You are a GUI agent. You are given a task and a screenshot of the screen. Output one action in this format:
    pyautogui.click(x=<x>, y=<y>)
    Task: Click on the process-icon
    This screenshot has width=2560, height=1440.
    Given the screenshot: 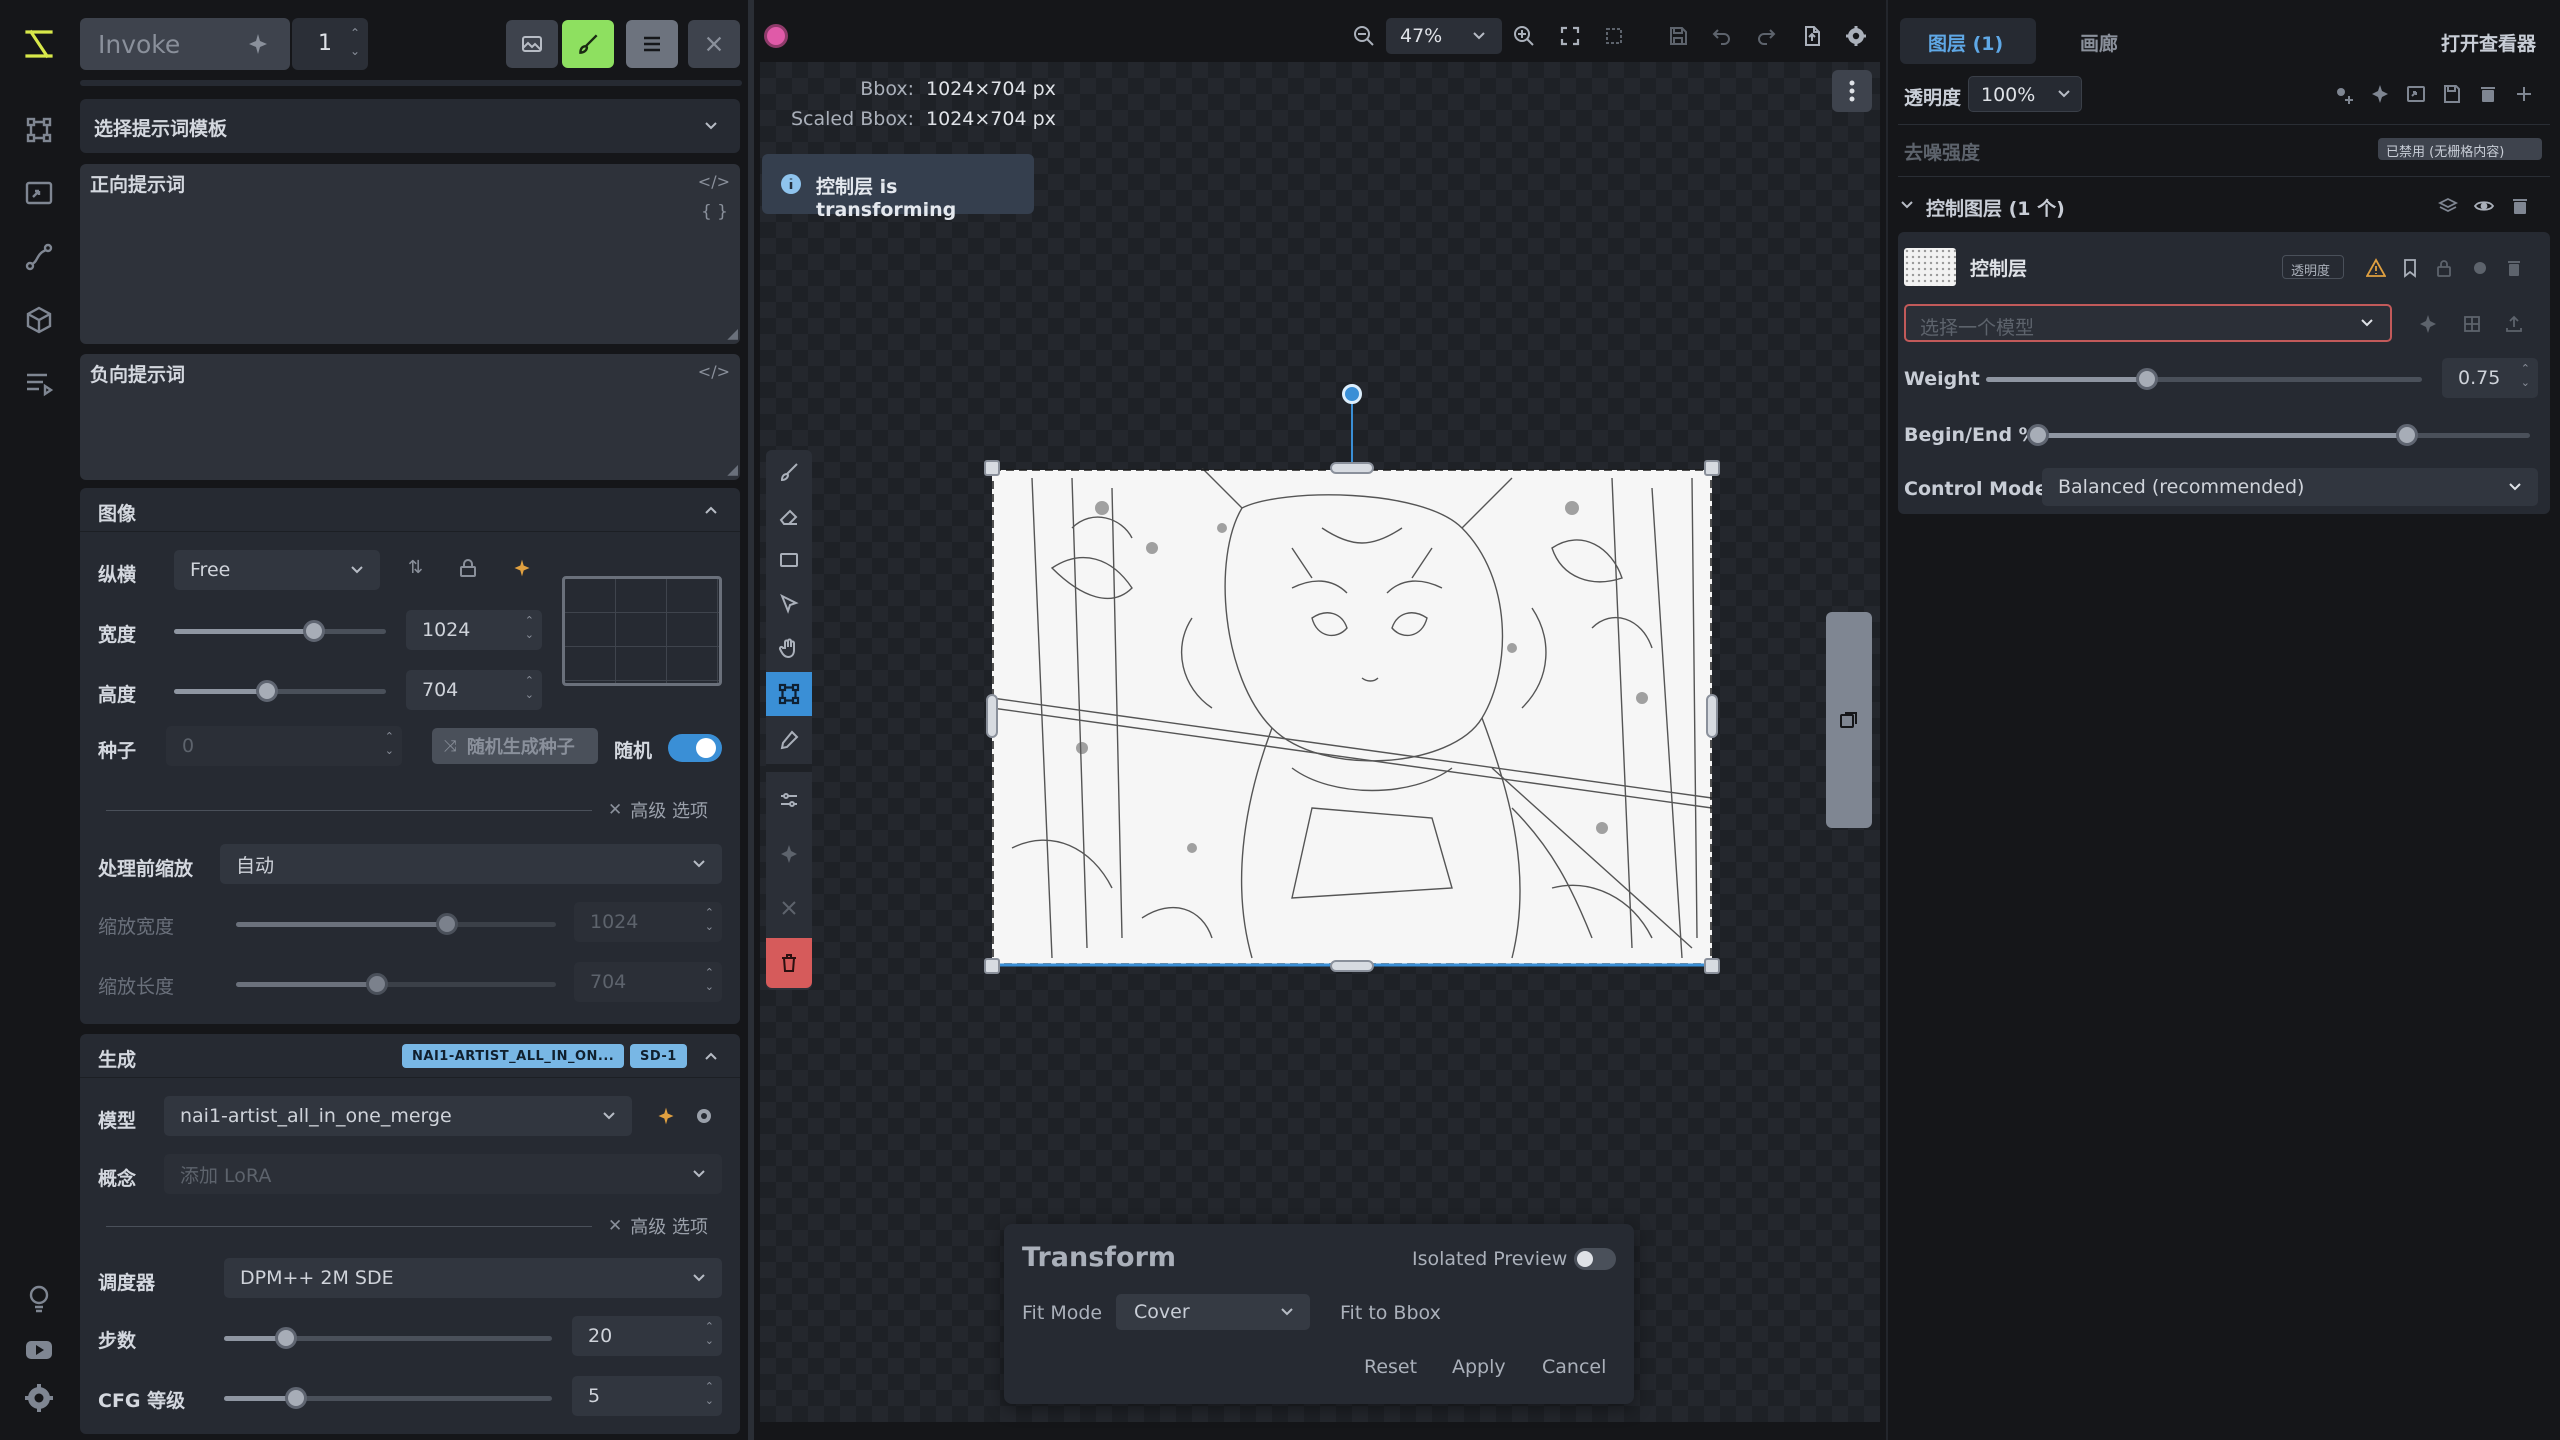 What is the action you would take?
    pyautogui.click(x=2472, y=324)
    